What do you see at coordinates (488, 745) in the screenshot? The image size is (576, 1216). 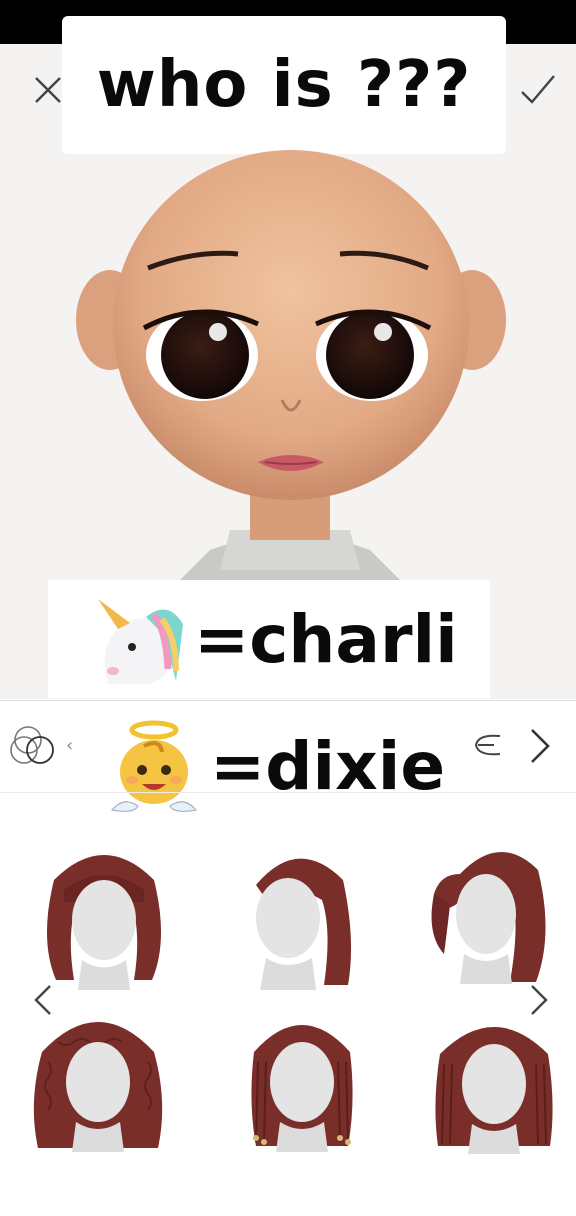 I see `ear-icon` at bounding box center [488, 745].